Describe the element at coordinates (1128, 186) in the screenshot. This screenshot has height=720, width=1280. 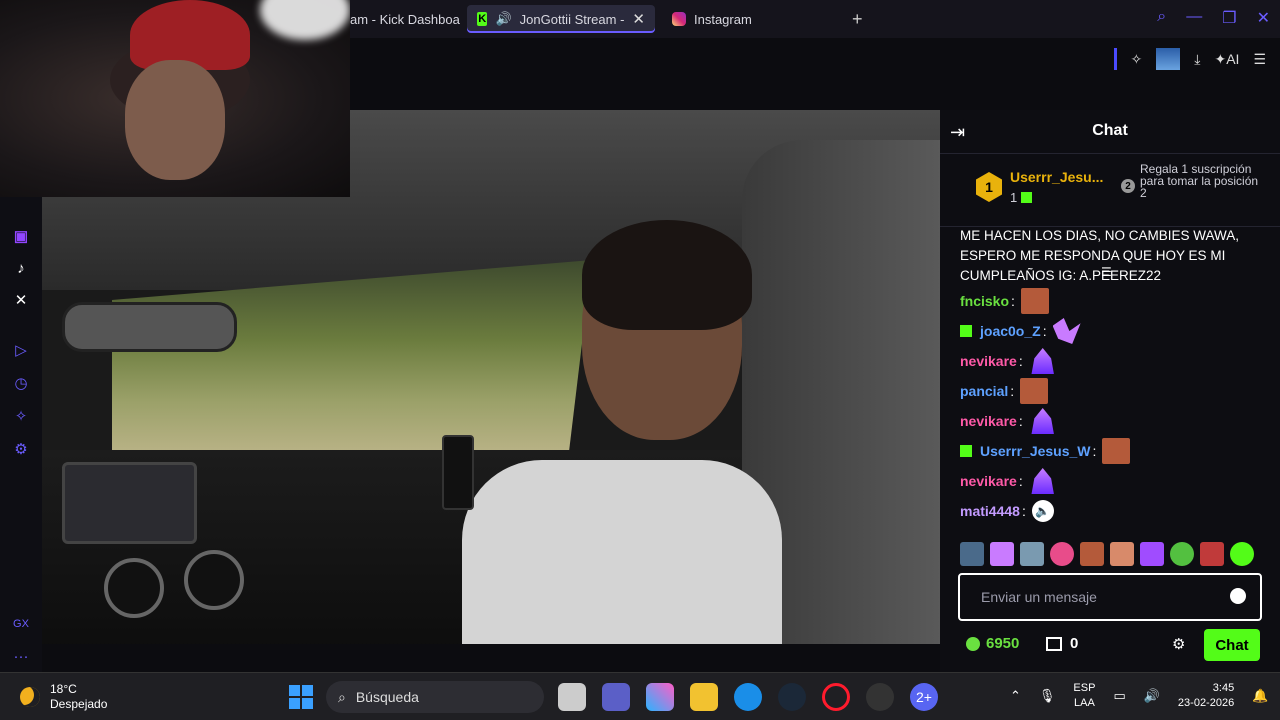
I see `rank-2-badge: 2` at that location.